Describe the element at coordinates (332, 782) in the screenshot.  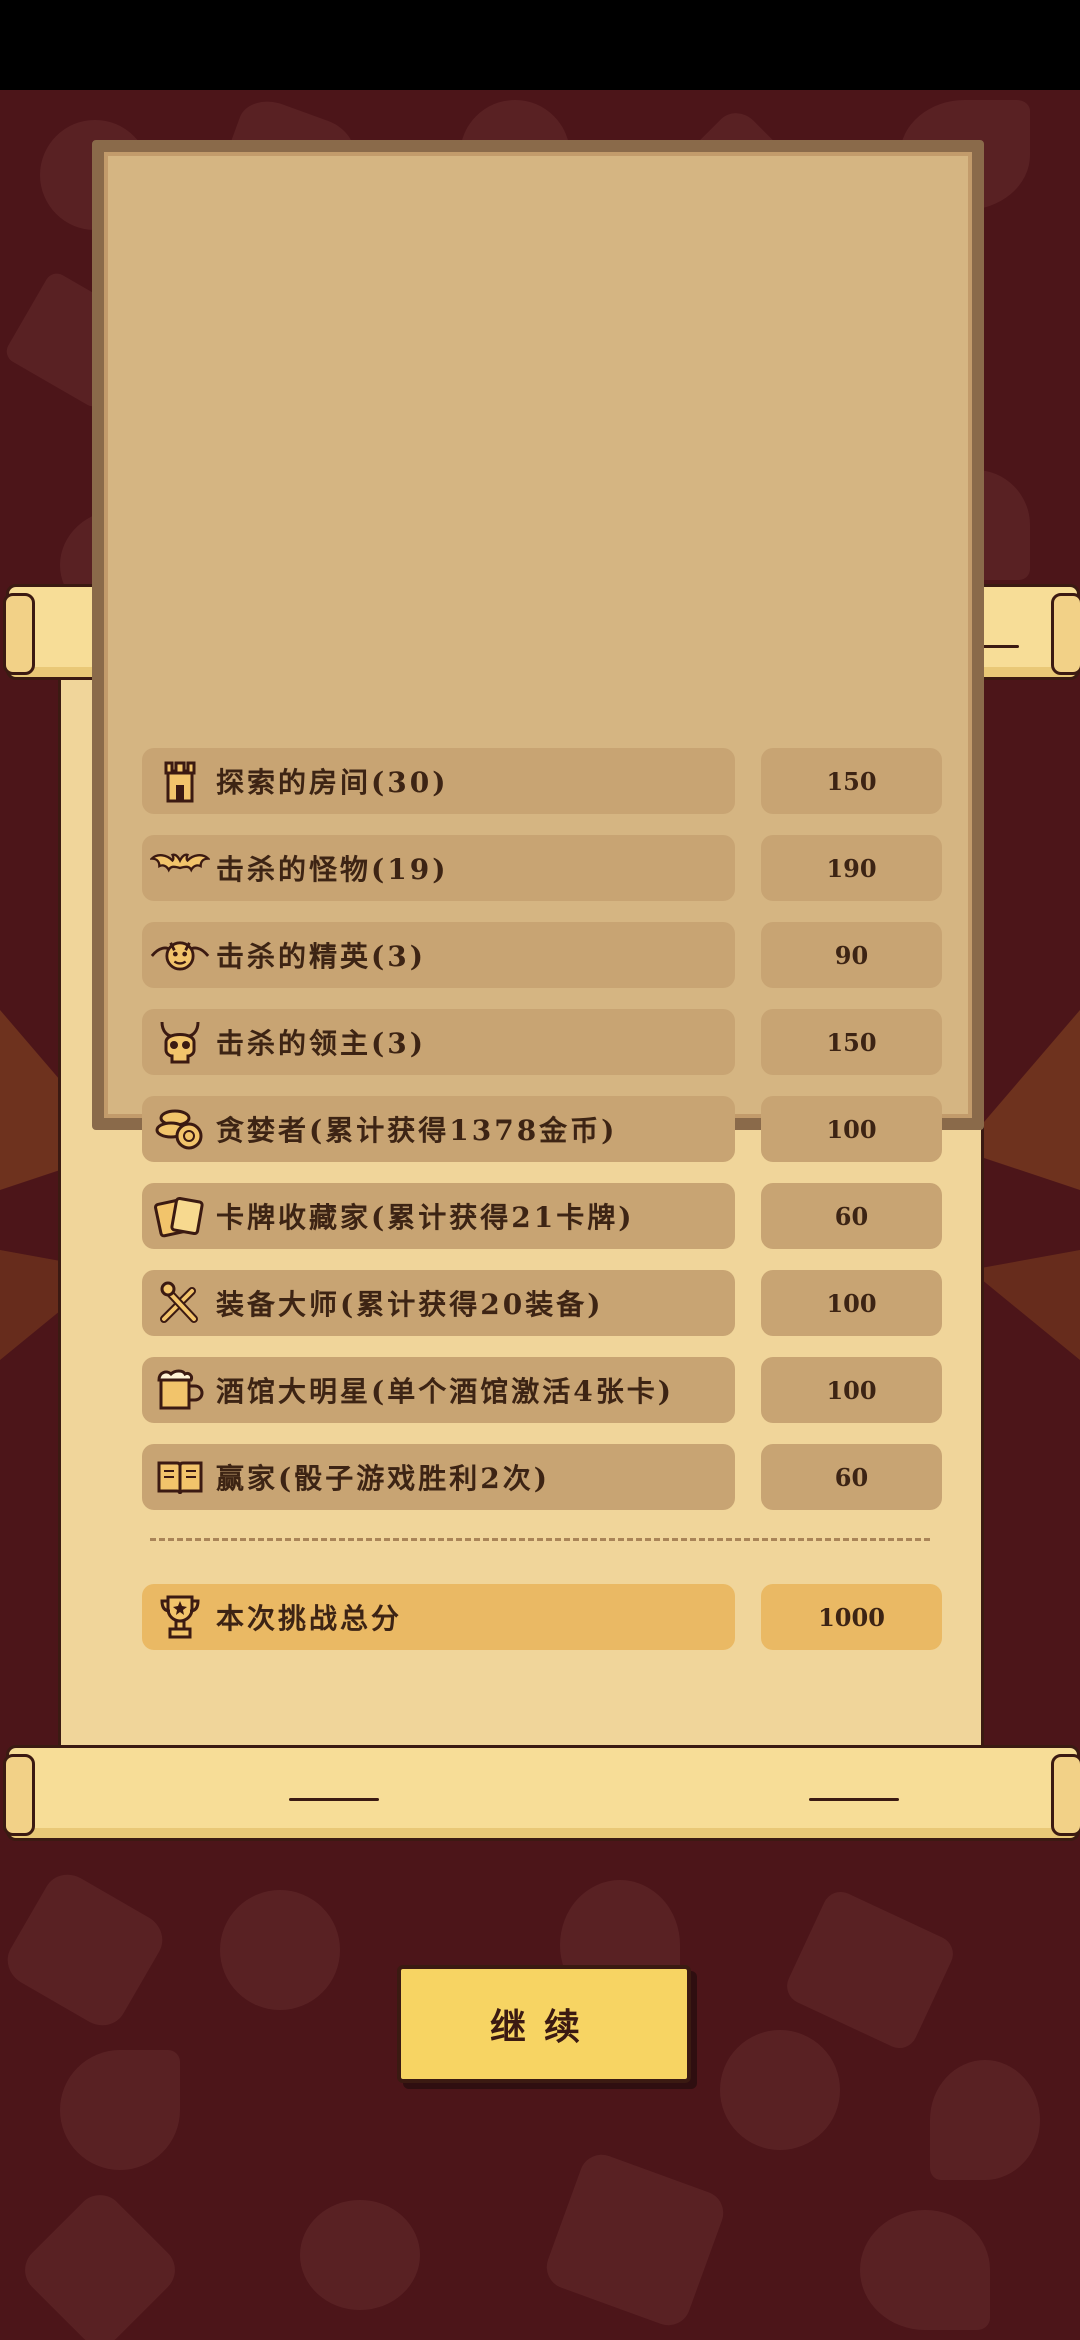
I see `score-label: 探索的房间(30)` at that location.